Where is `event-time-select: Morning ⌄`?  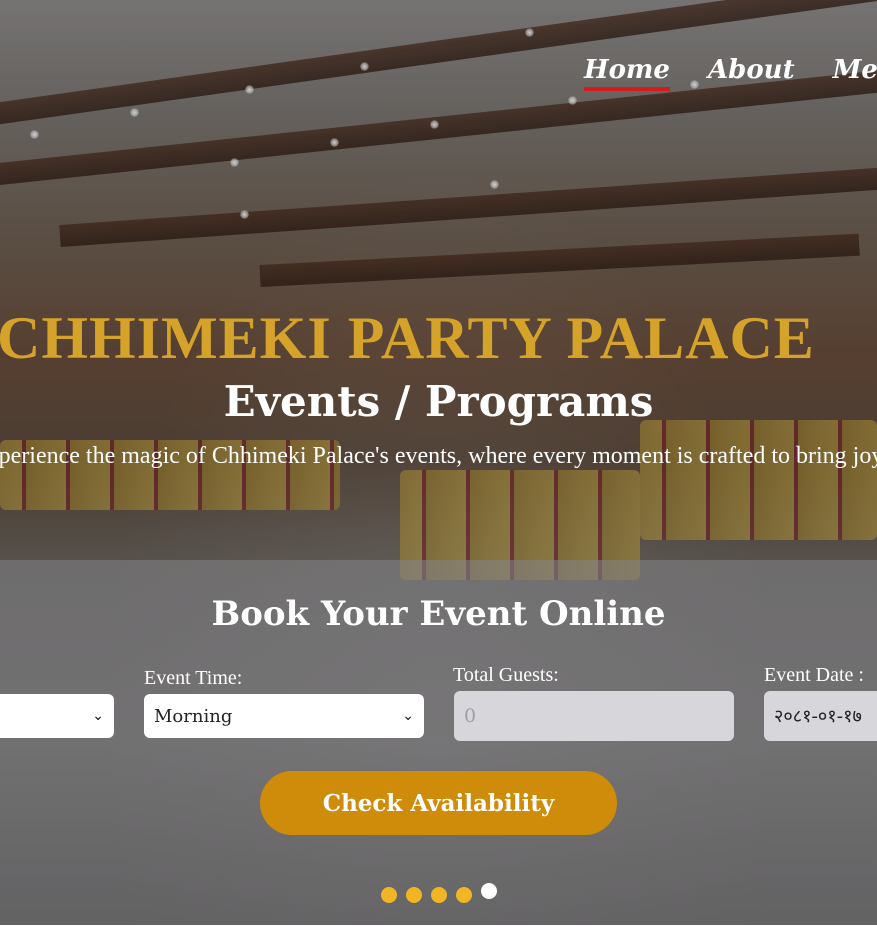 event-time-select: Morning ⌄ is located at coordinates (284, 716).